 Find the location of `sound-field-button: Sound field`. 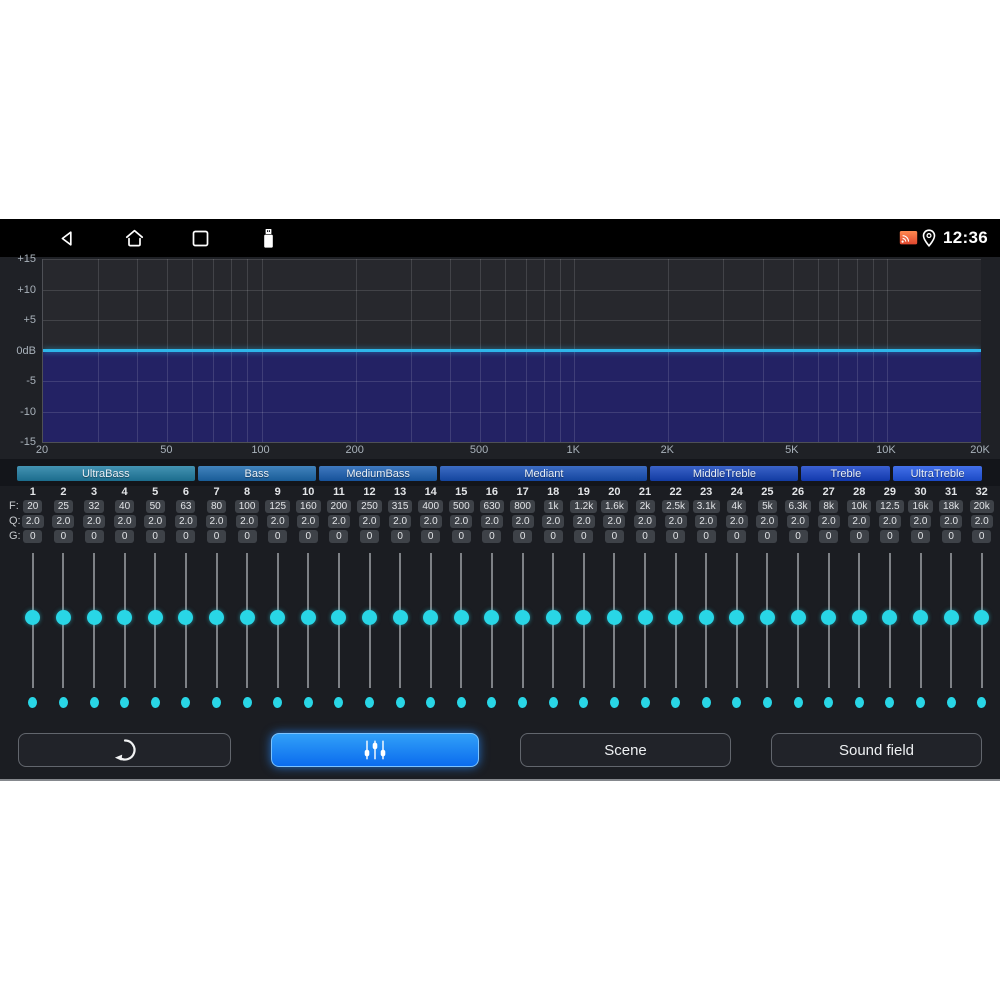

sound-field-button: Sound field is located at coordinates (876, 750).